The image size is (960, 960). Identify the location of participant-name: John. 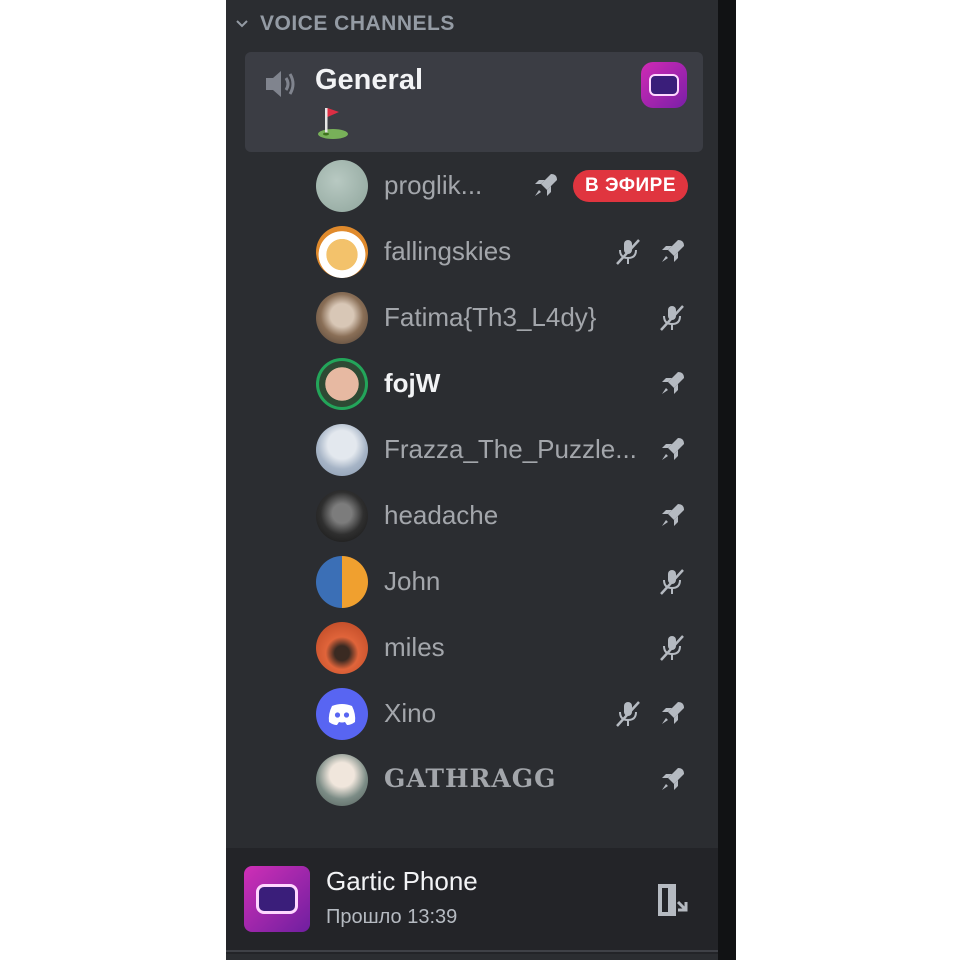
(412, 581).